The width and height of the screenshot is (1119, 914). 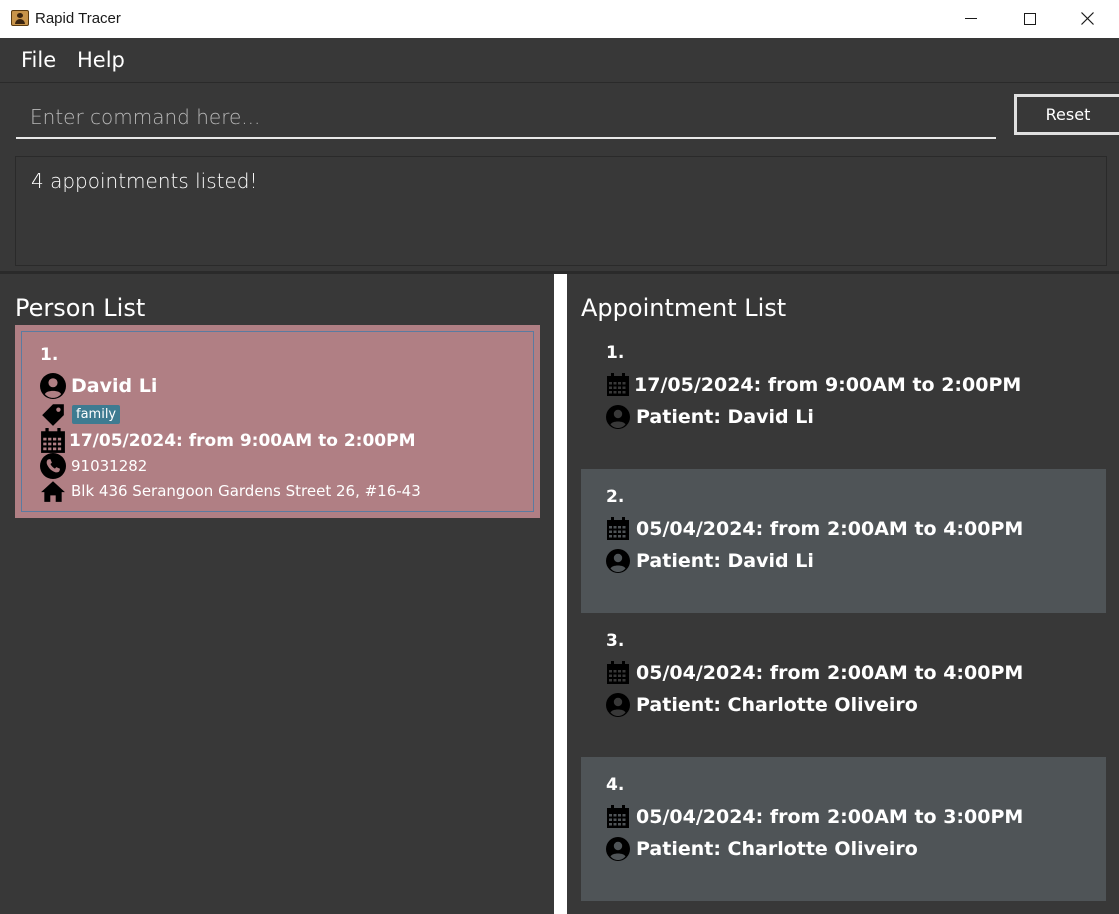 What do you see at coordinates (109, 466) in the screenshot?
I see `person-phone: 91031282` at bounding box center [109, 466].